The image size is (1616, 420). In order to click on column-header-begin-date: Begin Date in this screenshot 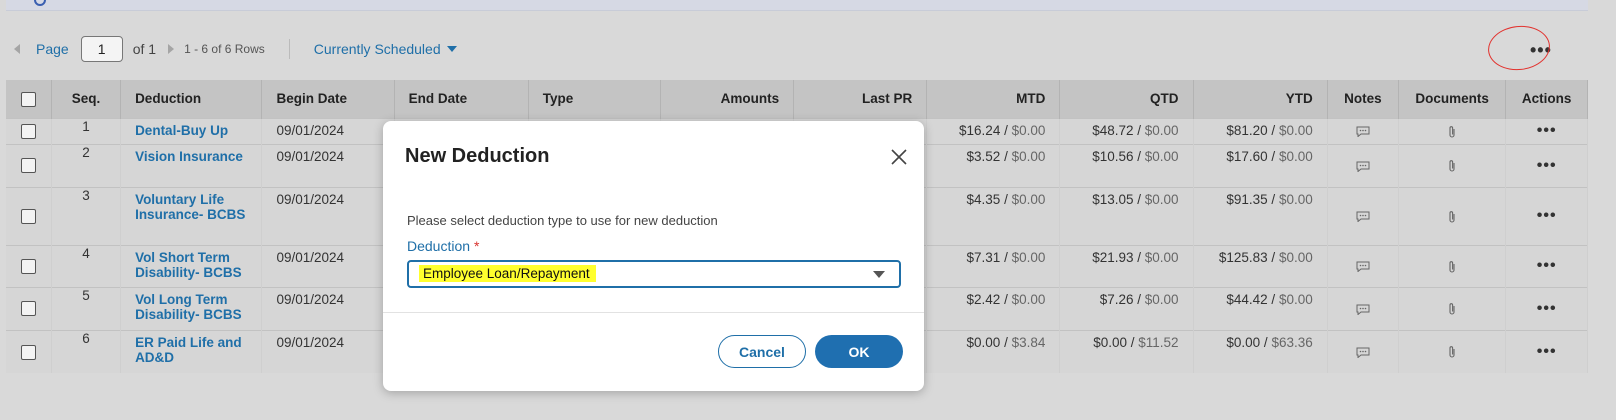, I will do `click(328, 99)`.